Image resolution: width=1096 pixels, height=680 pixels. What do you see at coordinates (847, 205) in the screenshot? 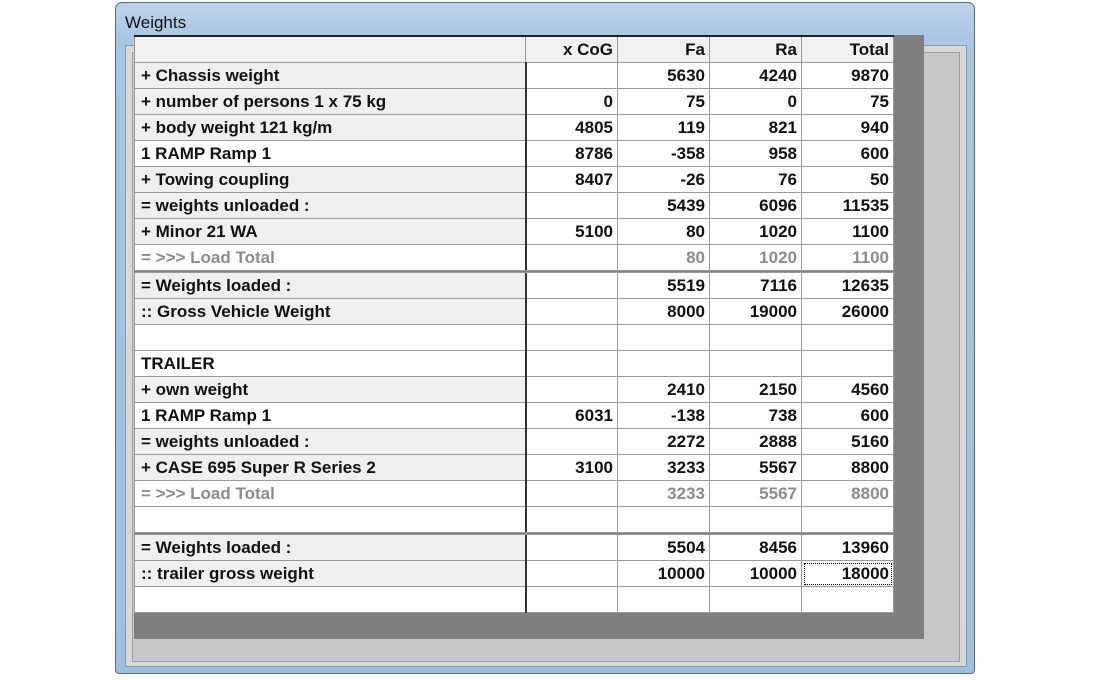
I see `cell-total: 11535` at bounding box center [847, 205].